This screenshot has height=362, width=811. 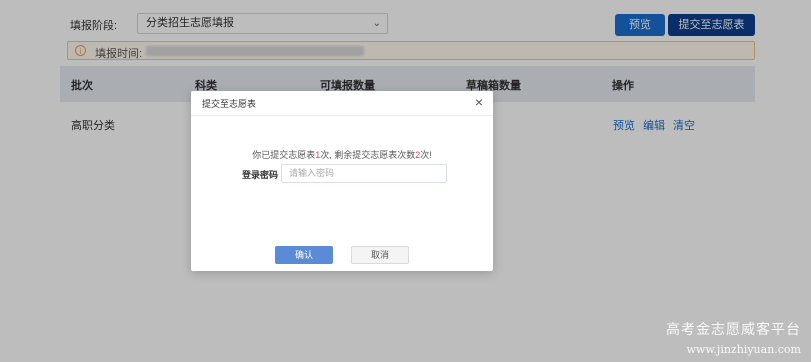 I want to click on message-suffix: 次!, so click(x=426, y=155).